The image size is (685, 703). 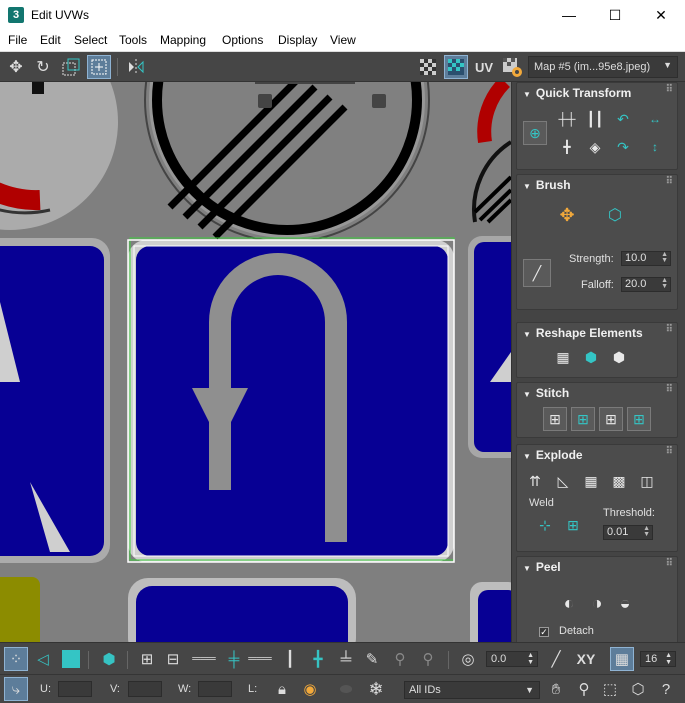 What do you see at coordinates (567, 147) in the screenshot?
I see `align-vertical-center-icon: ╋` at bounding box center [567, 147].